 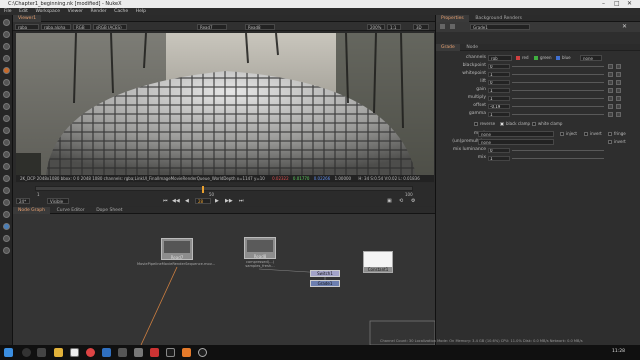 I want to click on views-tool-icon, so click(x=6, y=142).